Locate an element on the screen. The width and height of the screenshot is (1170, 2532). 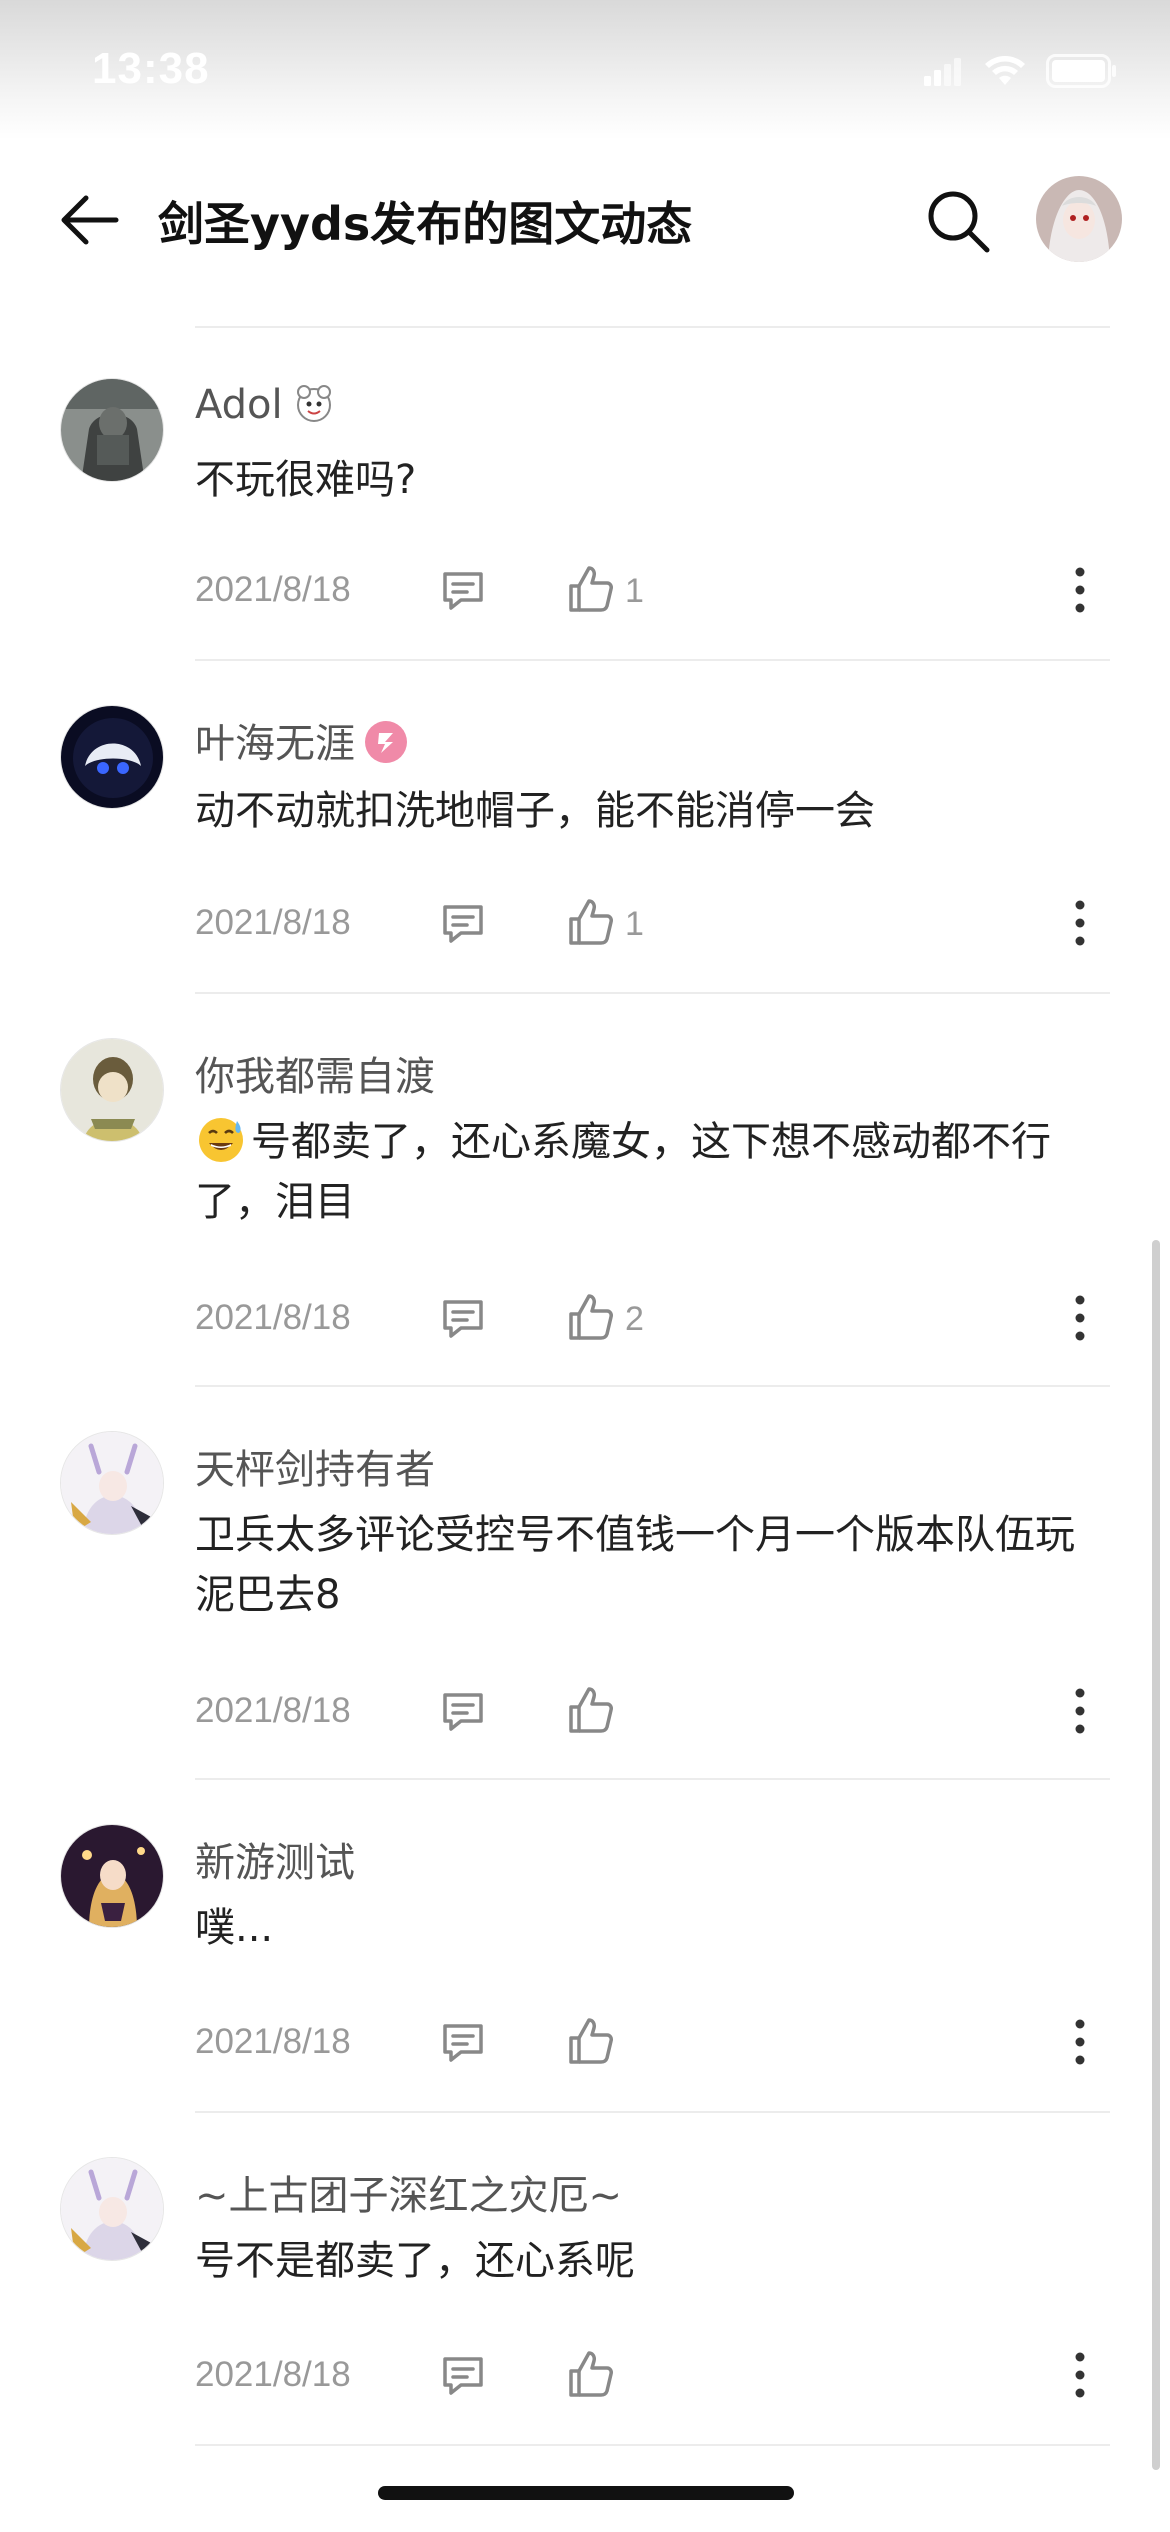
sweat-smile-emoji-icon is located at coordinates (221, 1140).